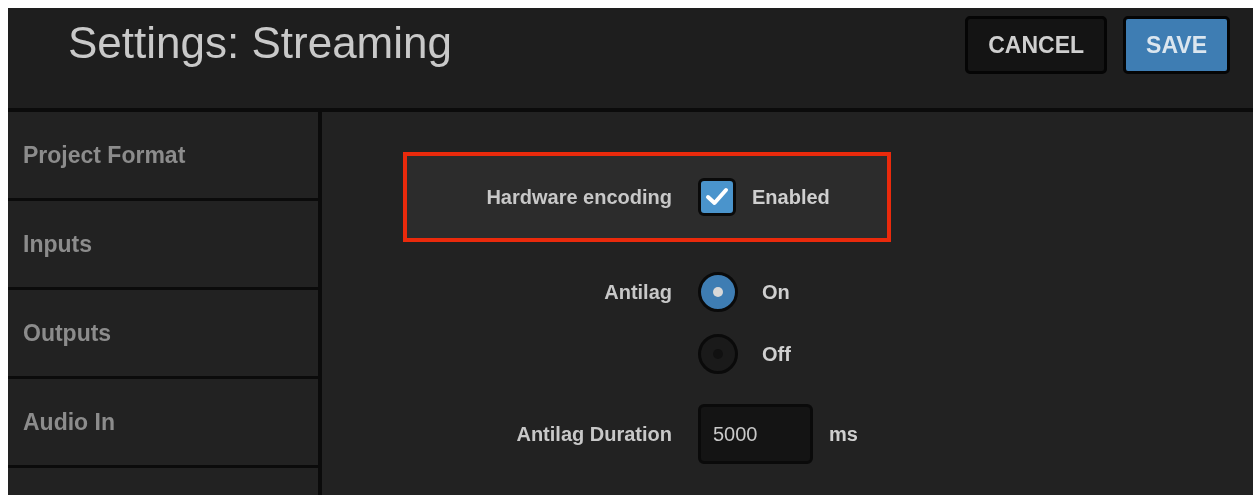  I want to click on checkmark-icon, so click(717, 197).